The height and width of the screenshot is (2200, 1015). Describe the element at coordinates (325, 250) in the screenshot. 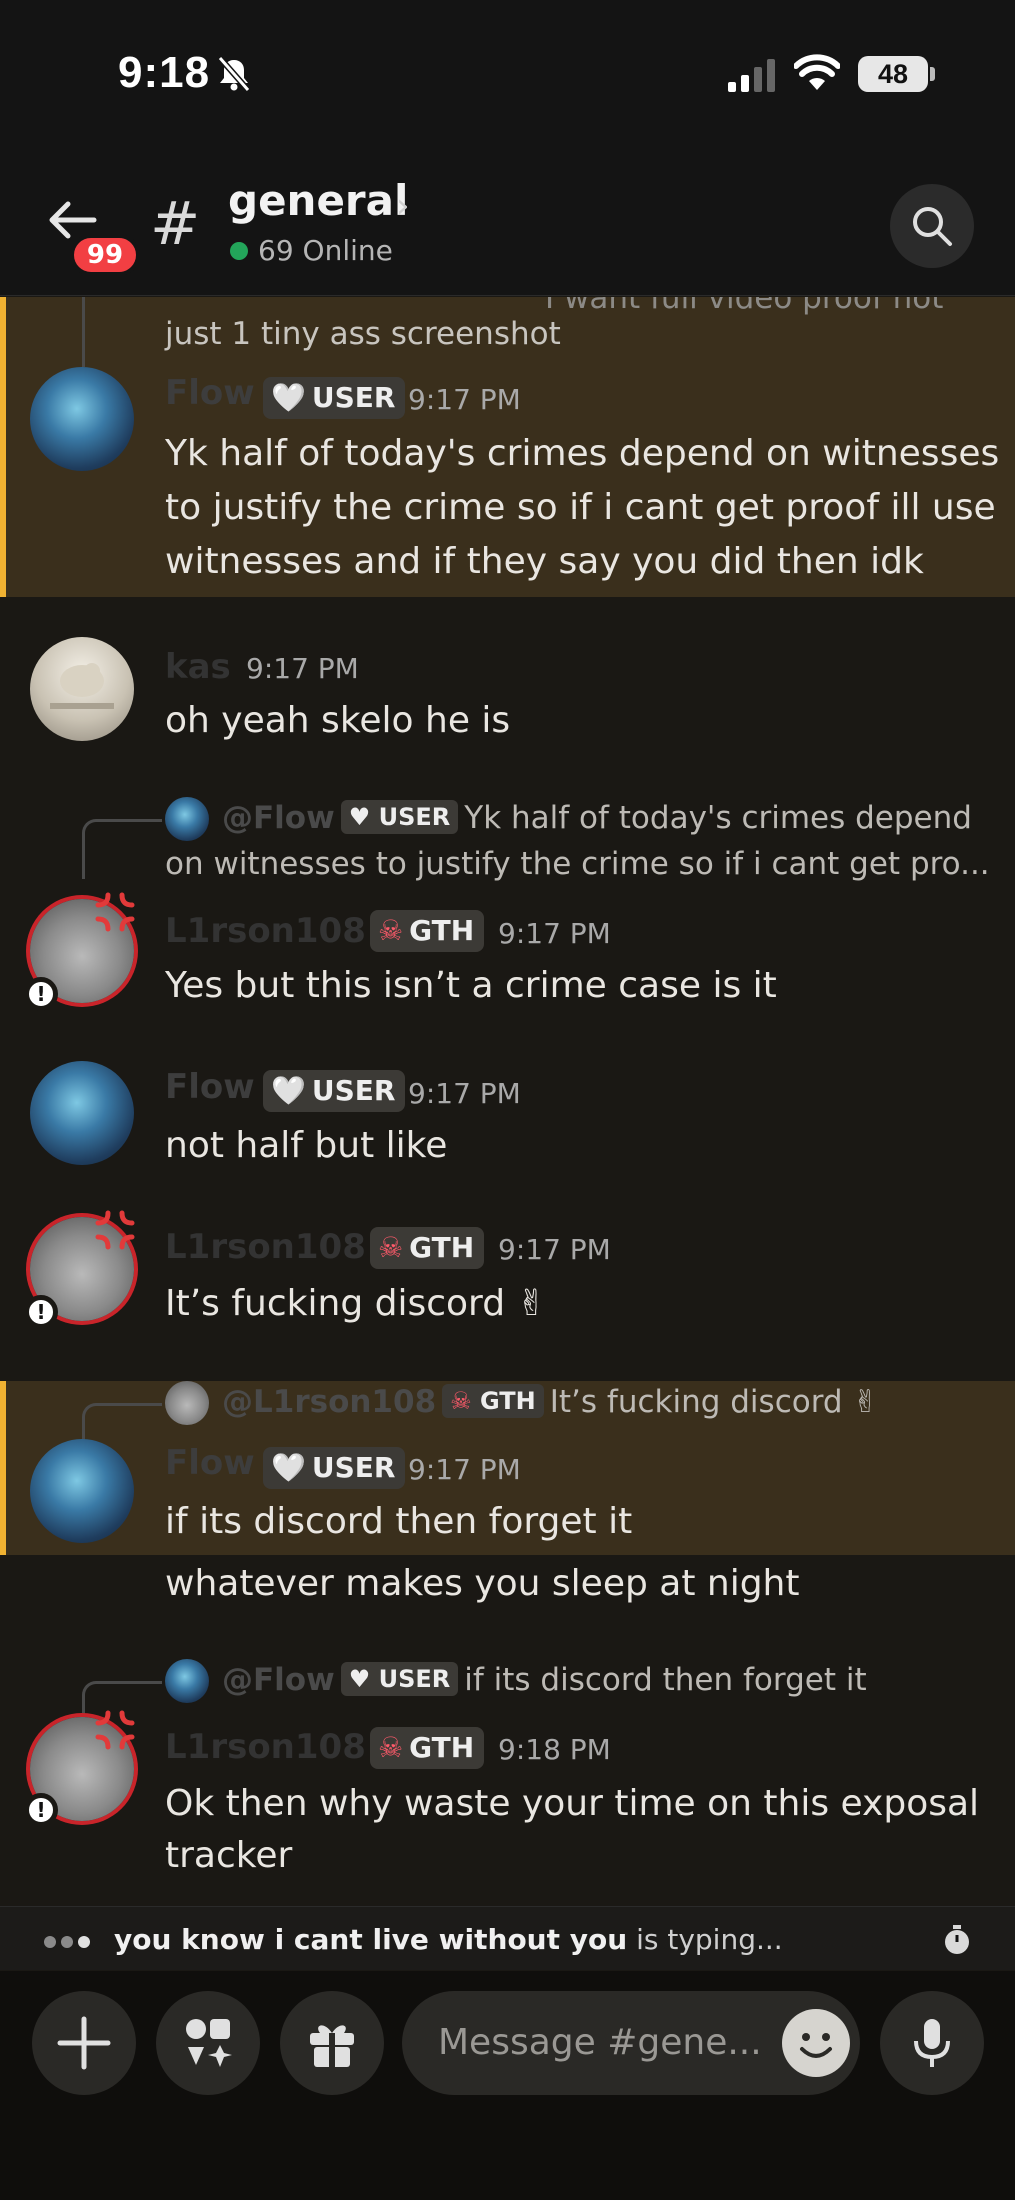

I see `online-count: 69 Online` at that location.